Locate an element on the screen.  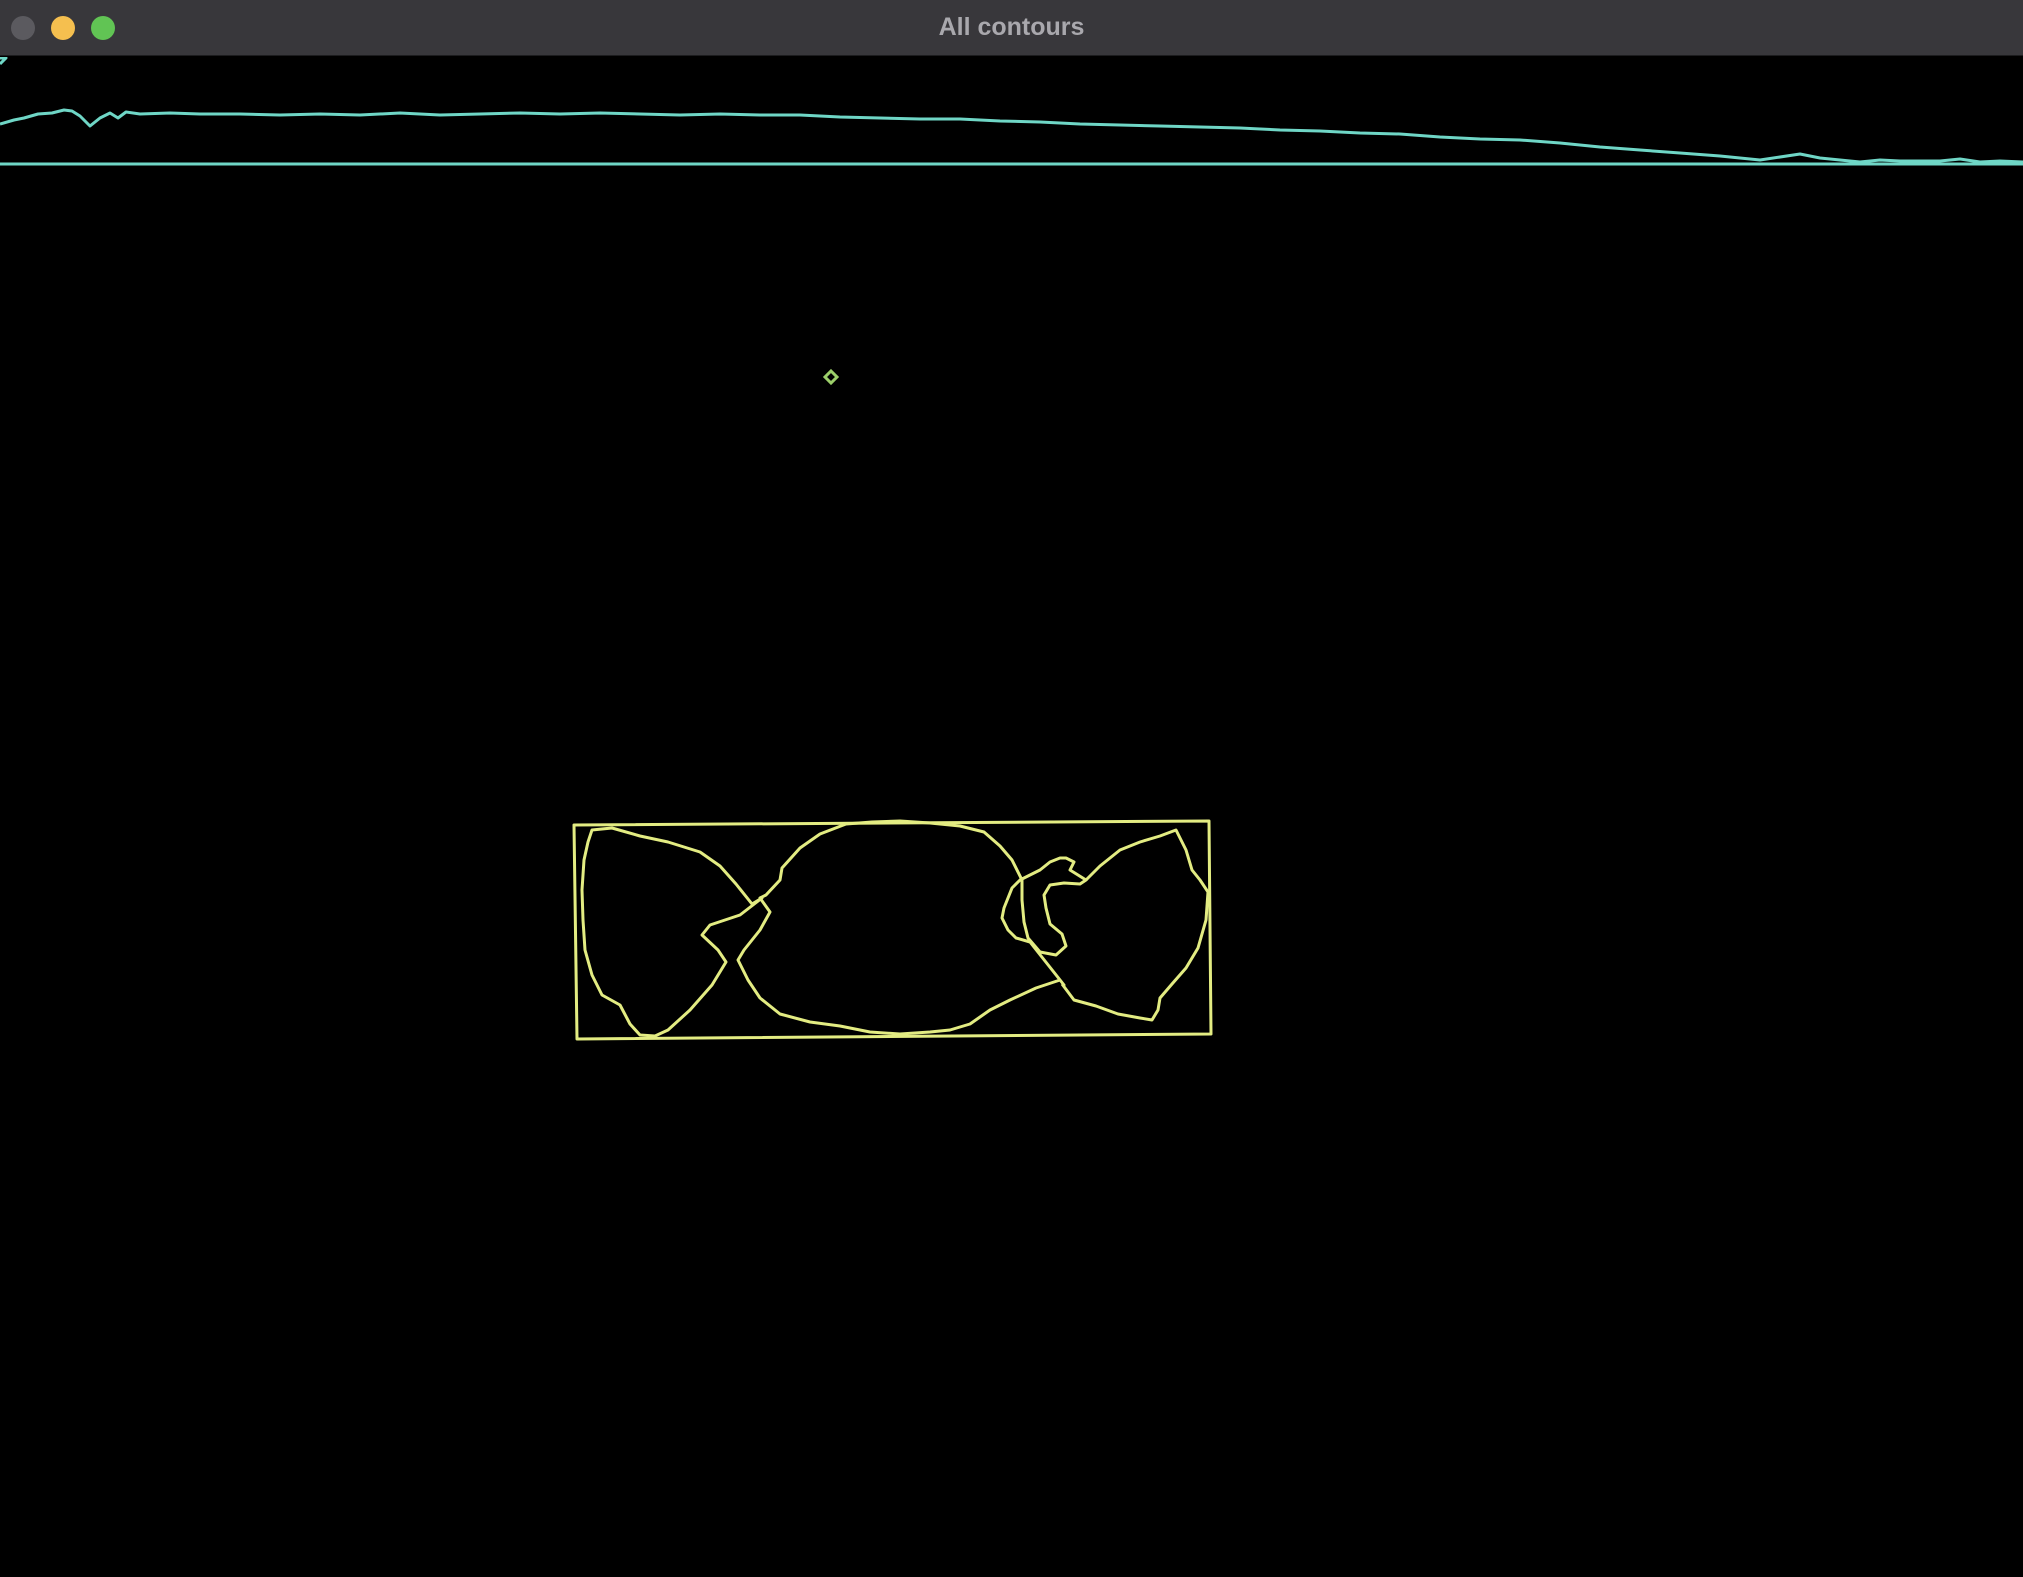
maximize-button is located at coordinates (103, 28).